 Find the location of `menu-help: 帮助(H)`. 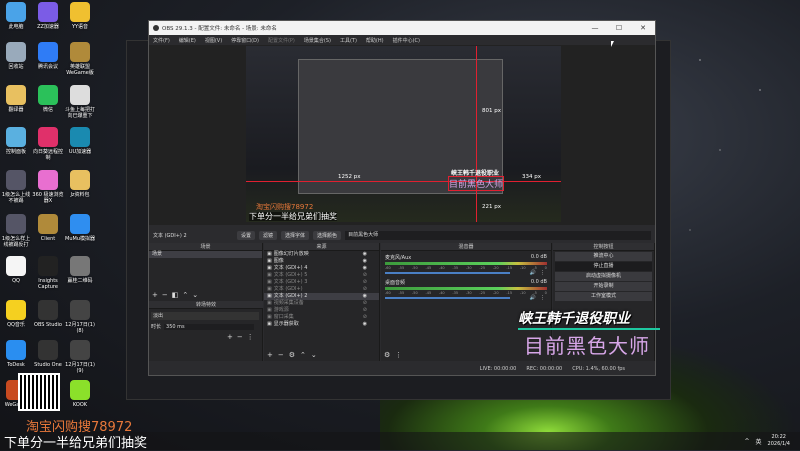

menu-help: 帮助(H) is located at coordinates (375, 40).